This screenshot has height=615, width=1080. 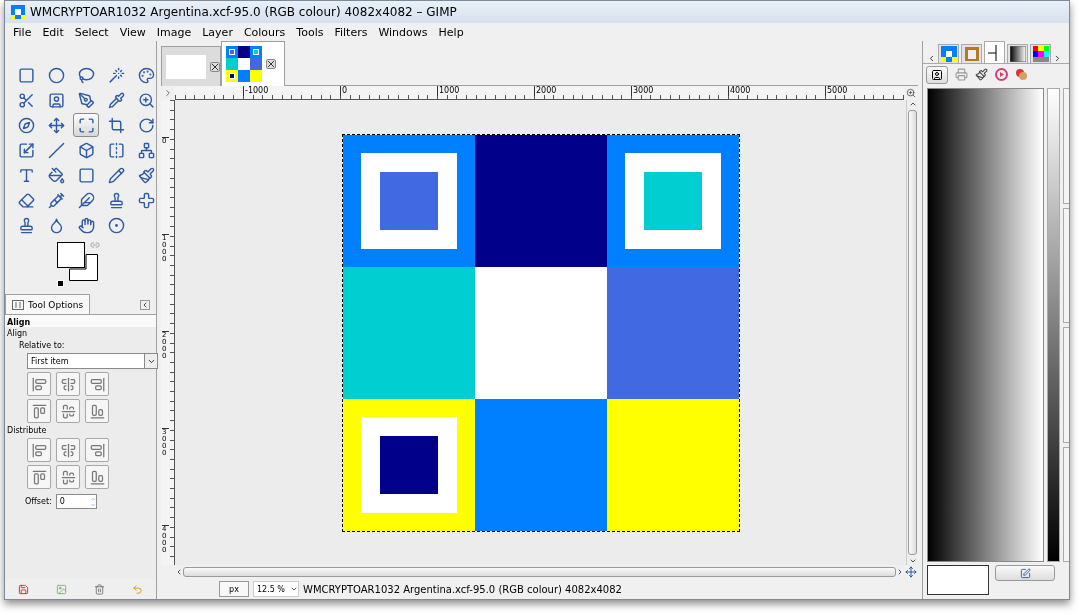 What do you see at coordinates (86, 100) in the screenshot?
I see `pen-icon` at bounding box center [86, 100].